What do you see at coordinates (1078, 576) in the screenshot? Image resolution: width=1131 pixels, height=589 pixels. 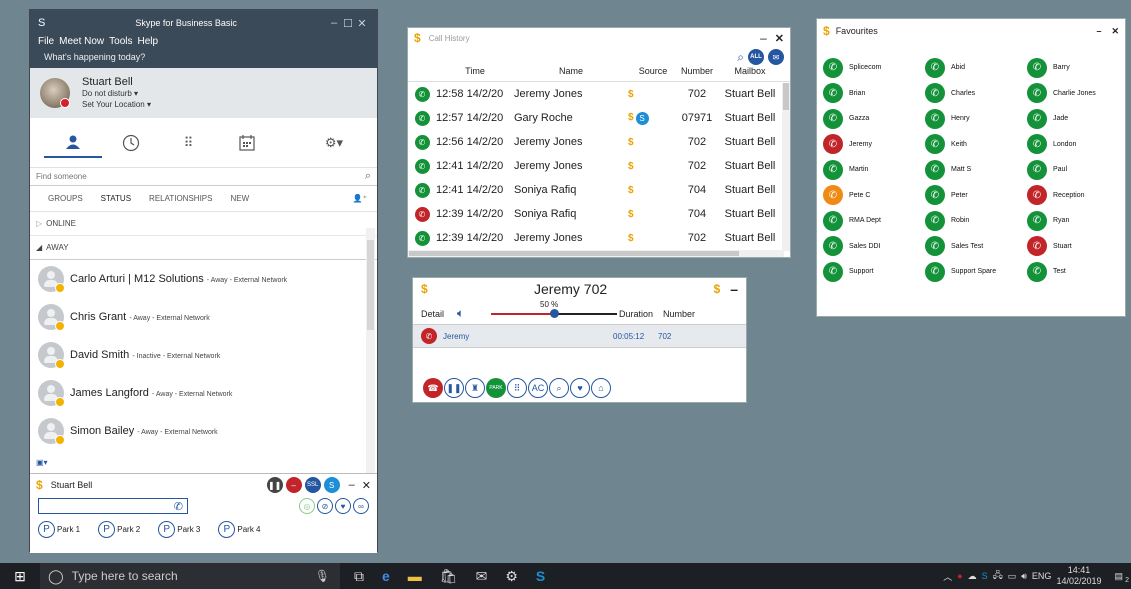 I see `clock: 14:41 14/02/2019` at bounding box center [1078, 576].